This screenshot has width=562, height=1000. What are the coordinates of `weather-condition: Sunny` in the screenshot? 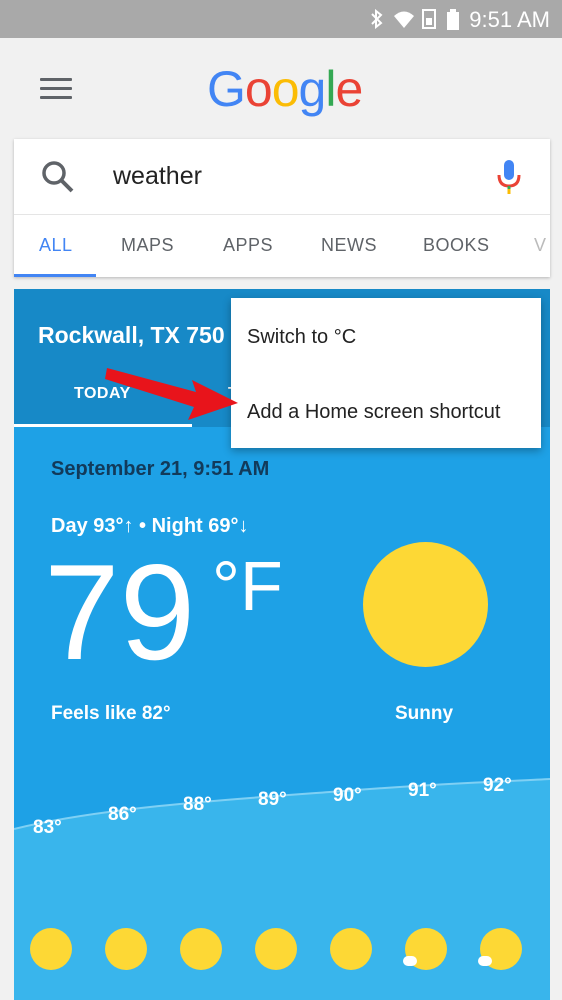 It's located at (424, 713).